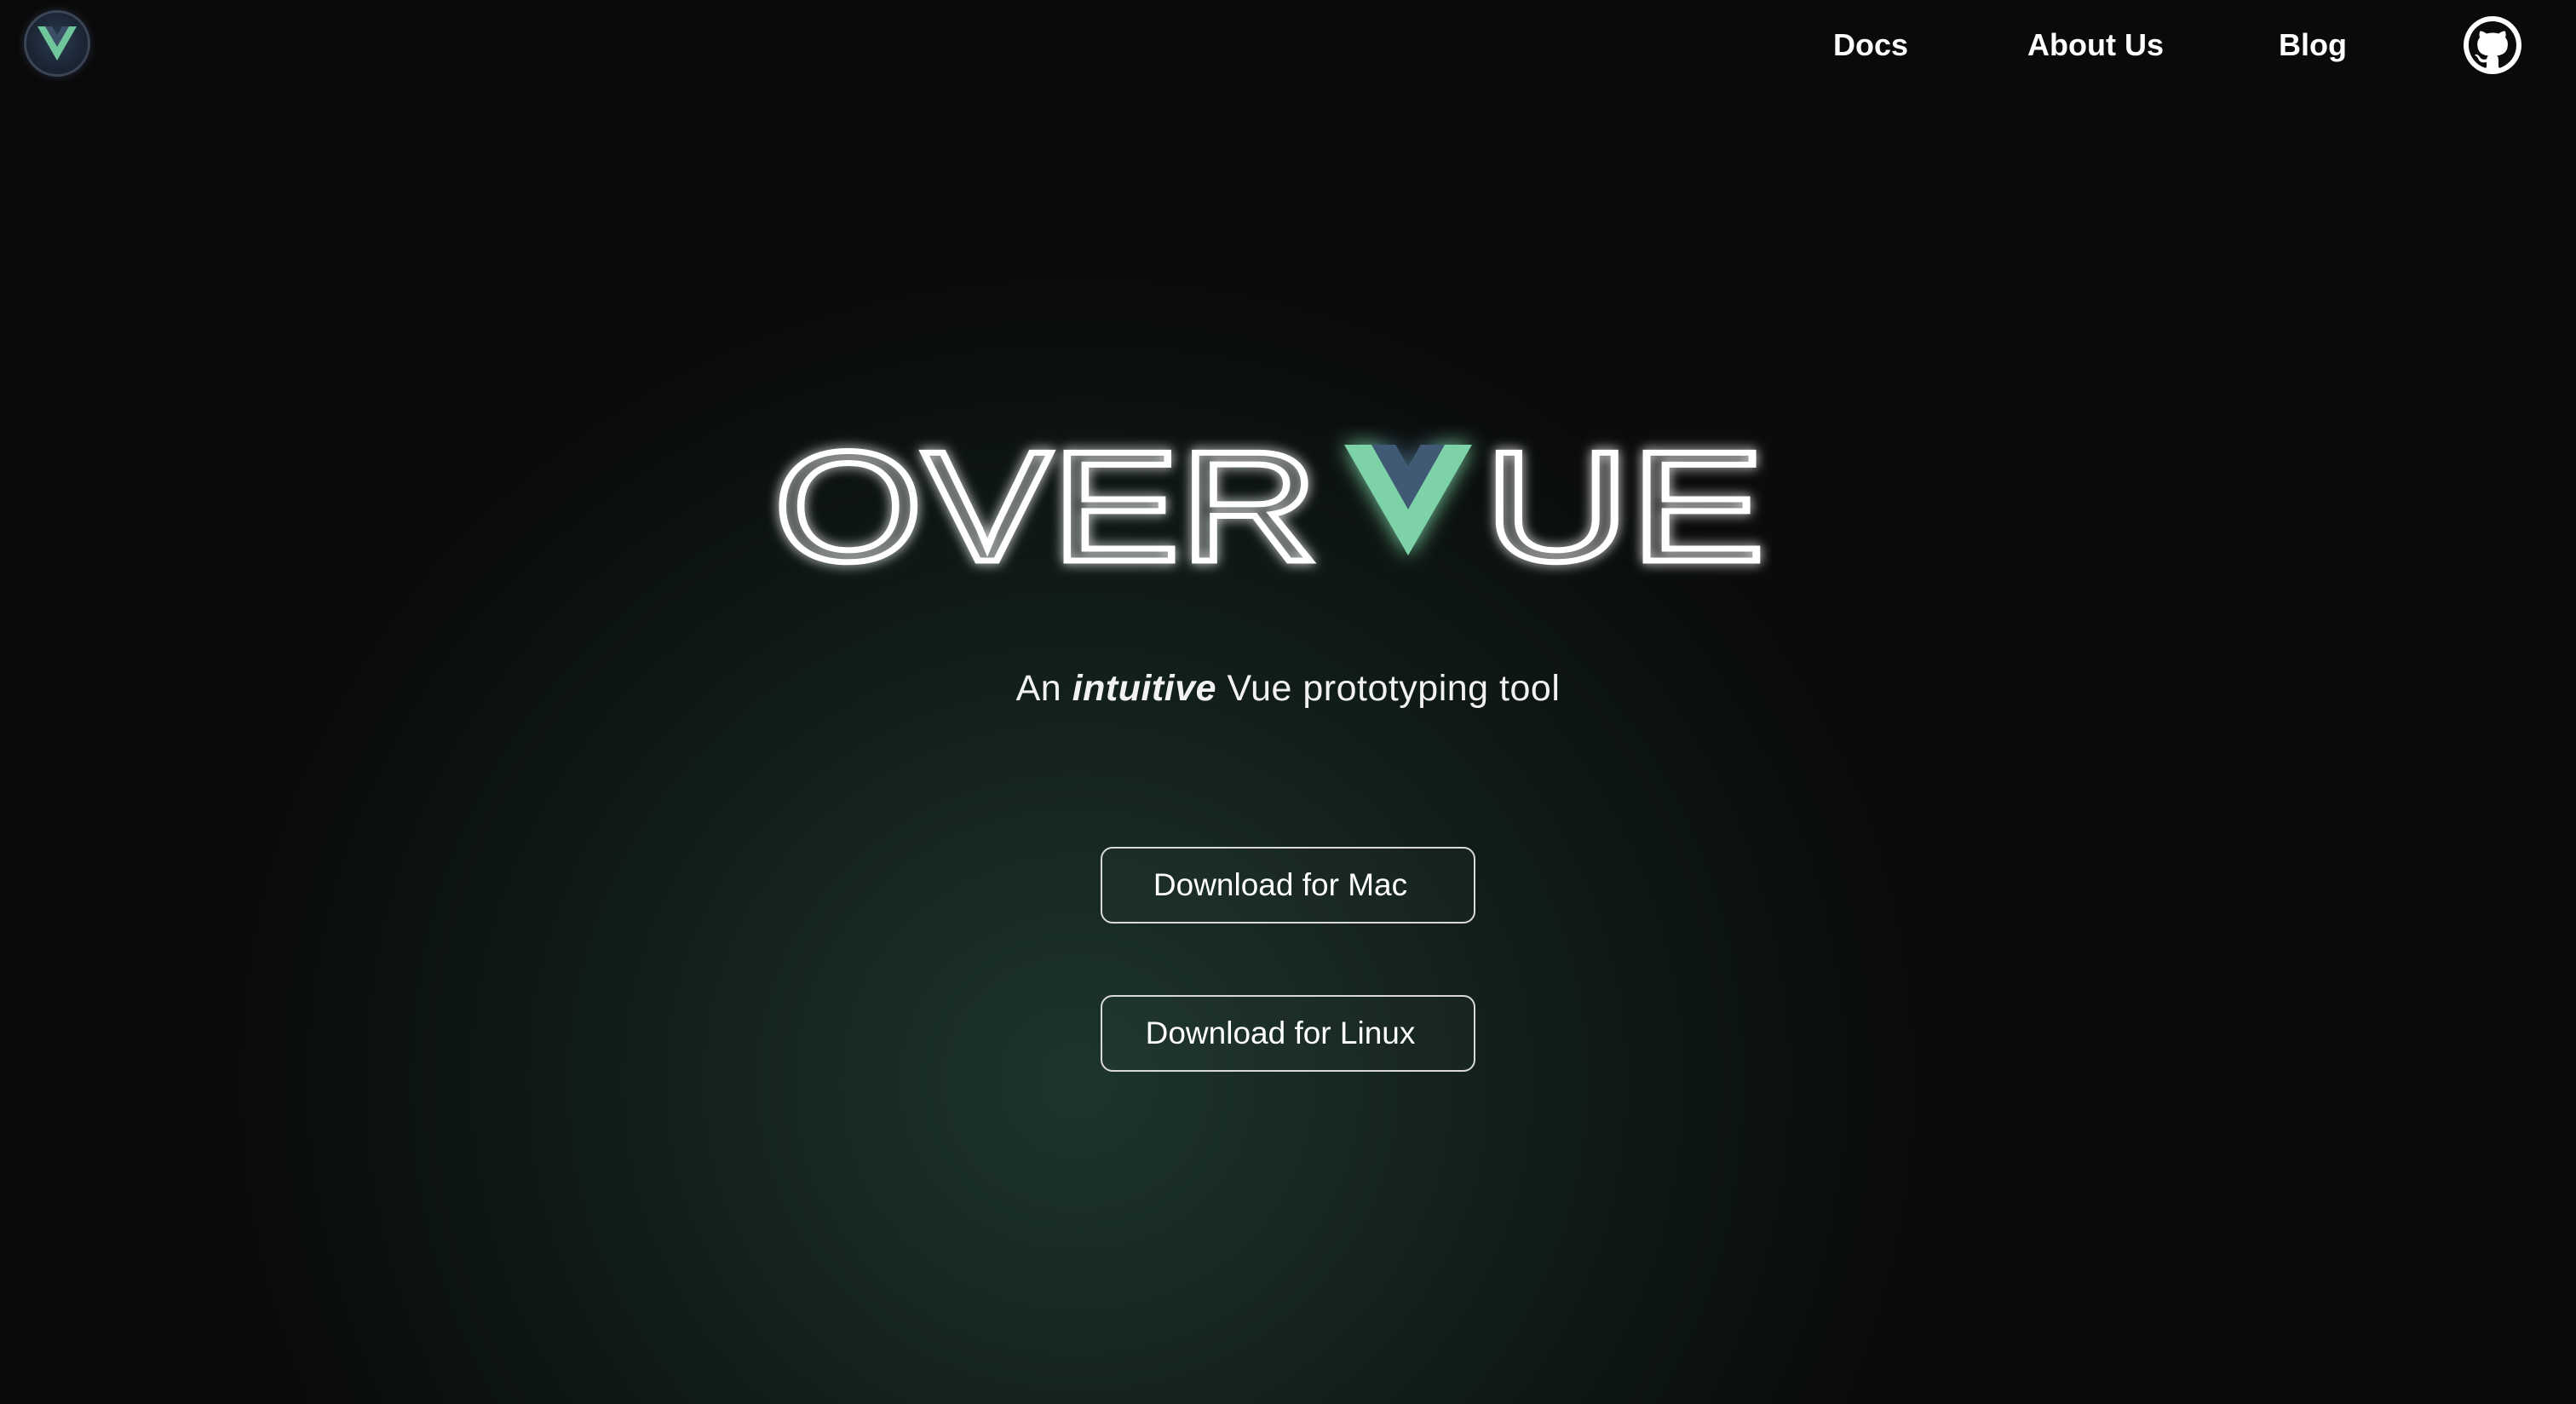 This screenshot has height=1404, width=2576. I want to click on download-mac-button: Download for Mac, so click(1288, 885).